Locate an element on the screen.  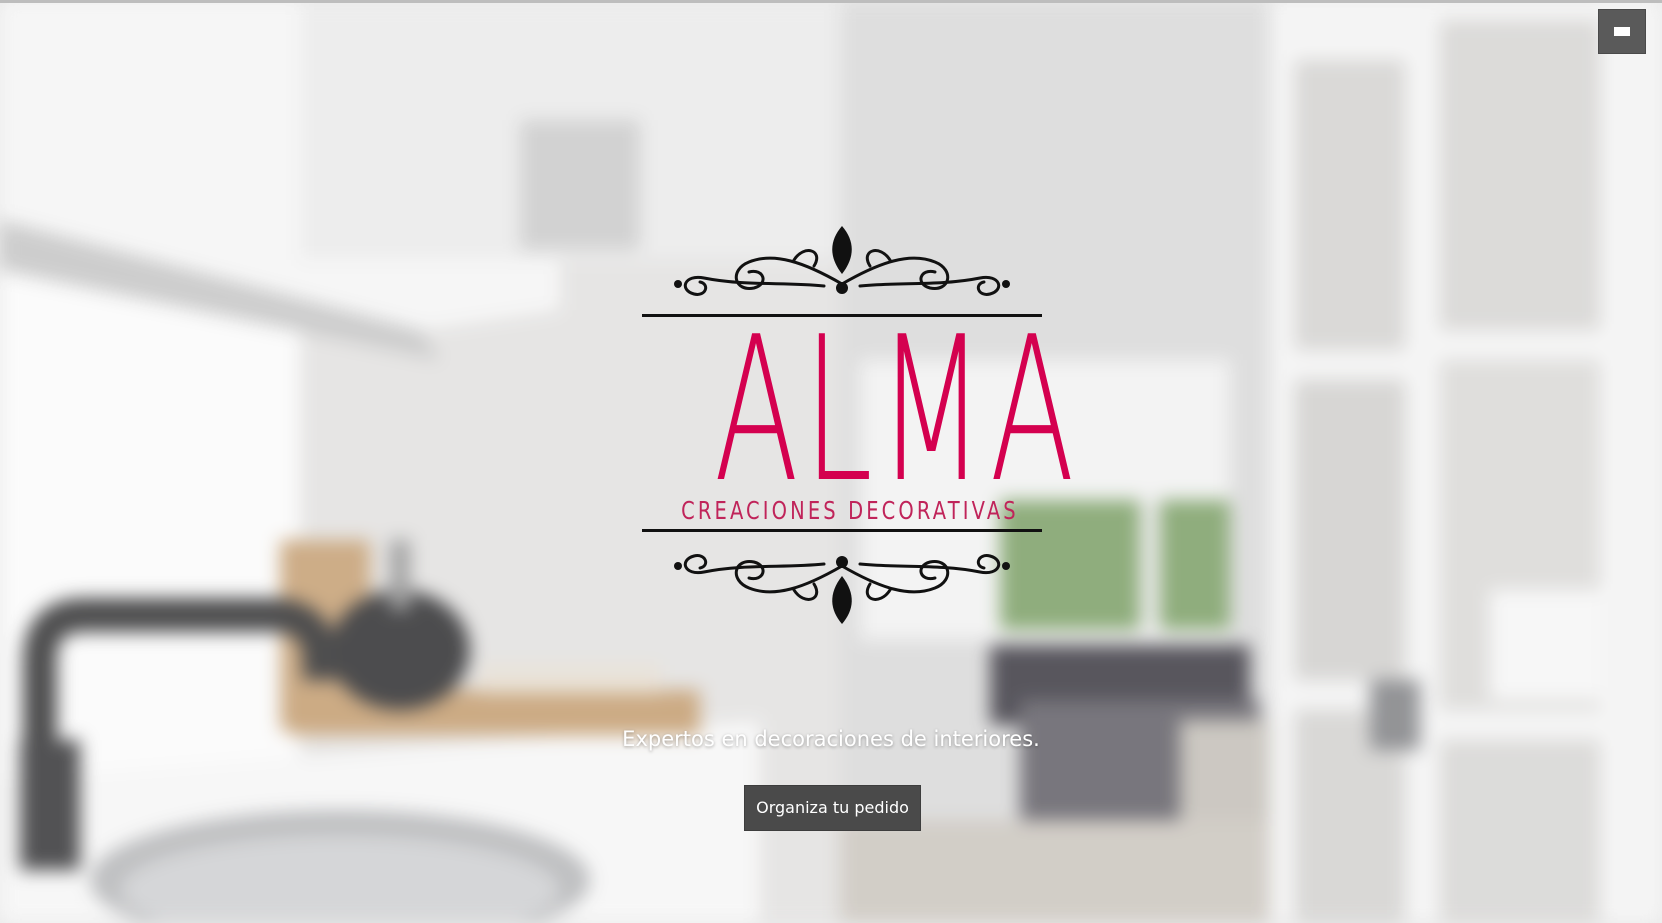
brand-name: ALMA is located at coordinates (896, 410).